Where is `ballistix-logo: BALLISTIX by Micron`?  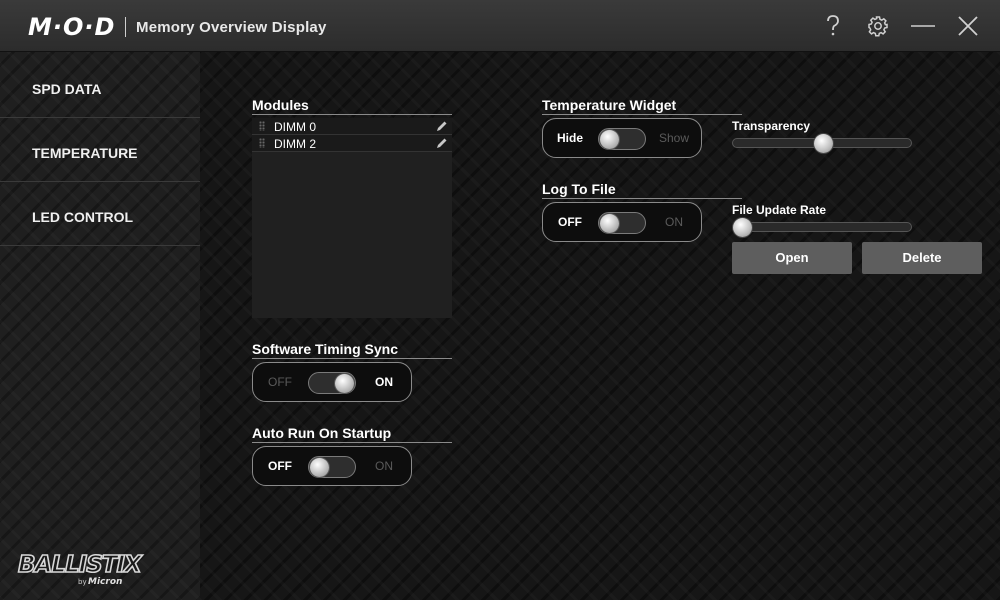 ballistix-logo: BALLISTIX by Micron is located at coordinates (103, 571).